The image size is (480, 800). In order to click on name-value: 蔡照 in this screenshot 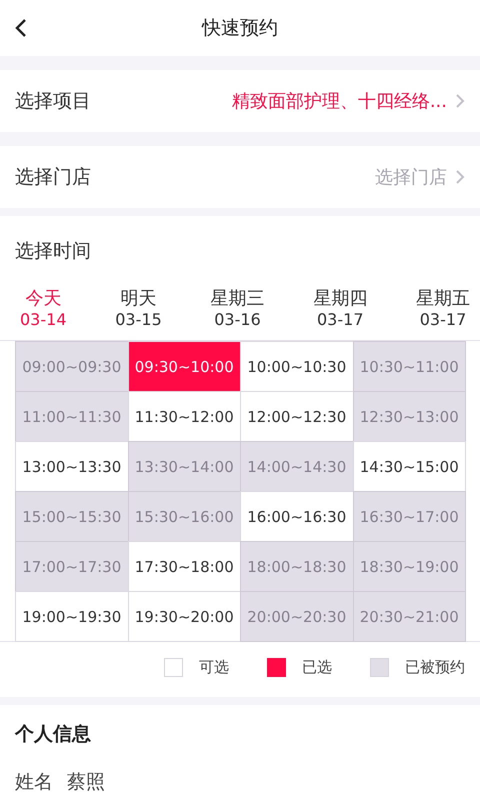, I will do `click(86, 782)`.